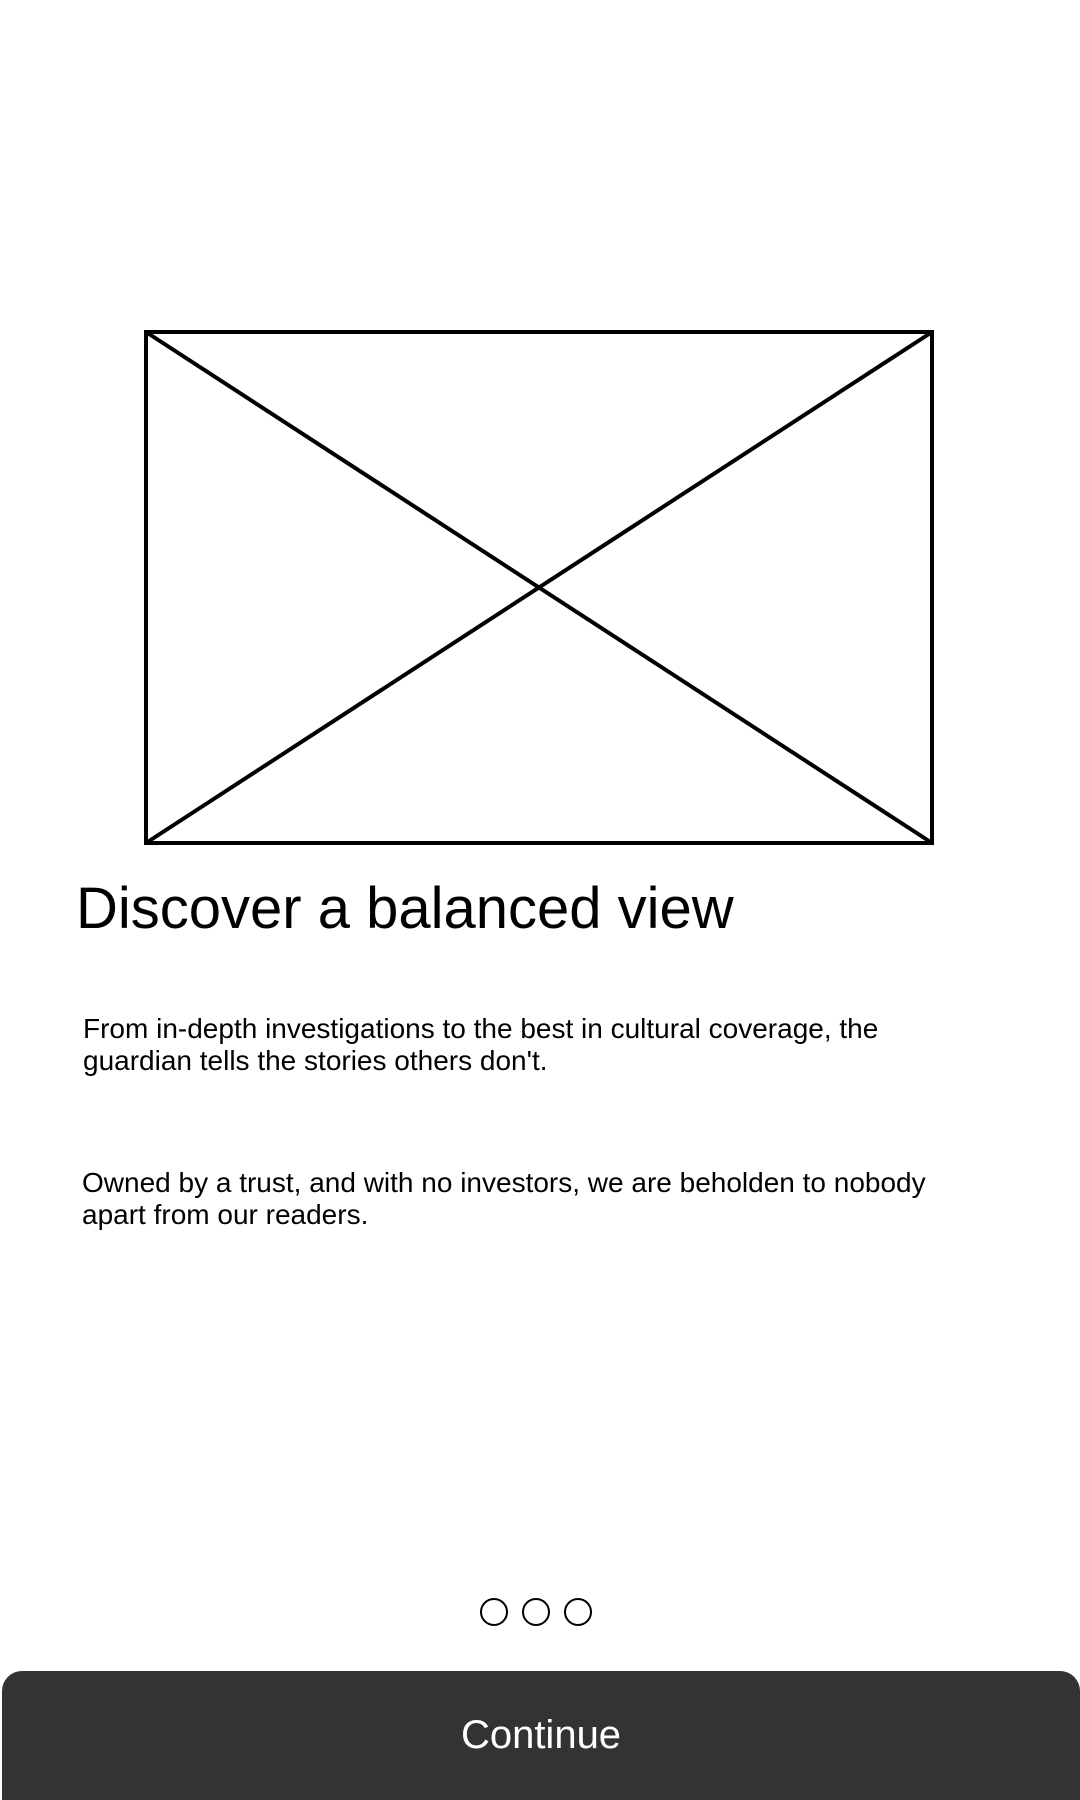 This screenshot has height=1800, width=1080. I want to click on continue-button: Continue, so click(541, 1735).